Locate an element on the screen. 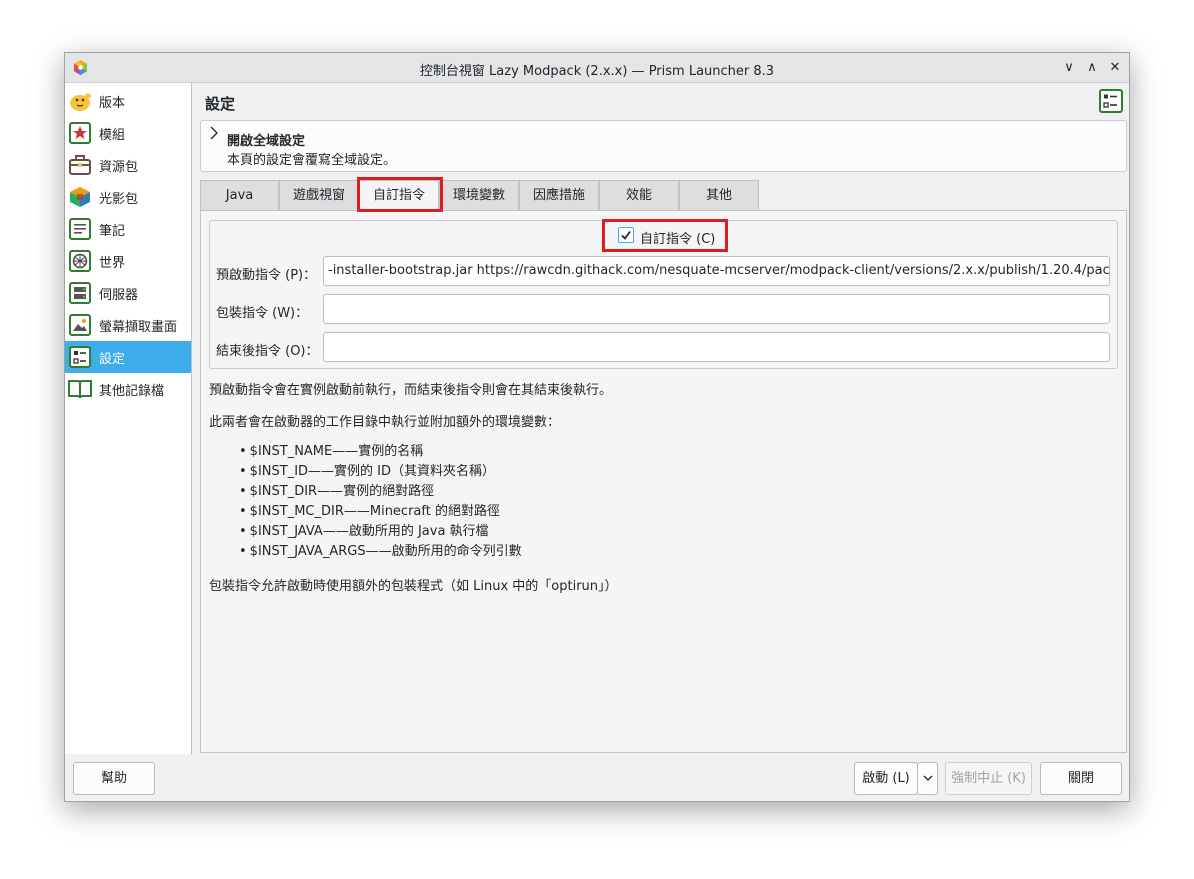 This screenshot has height=879, width=1194. sidebar-item-resource-packs: 資源包 is located at coordinates (128, 165).